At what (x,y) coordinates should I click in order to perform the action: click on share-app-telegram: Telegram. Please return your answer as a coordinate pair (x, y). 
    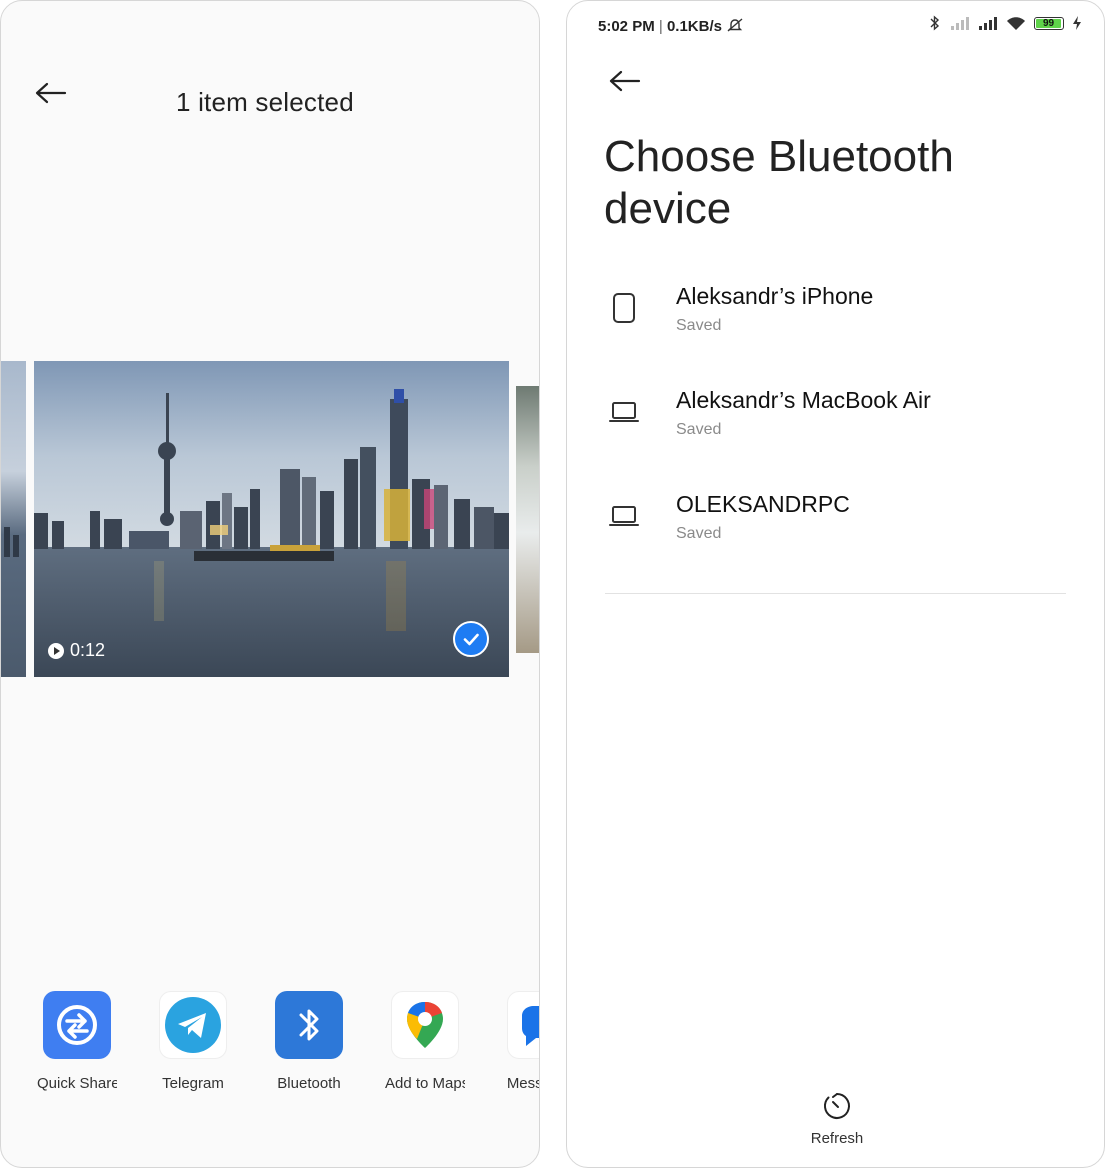
    Looking at the image, I should click on (193, 1041).